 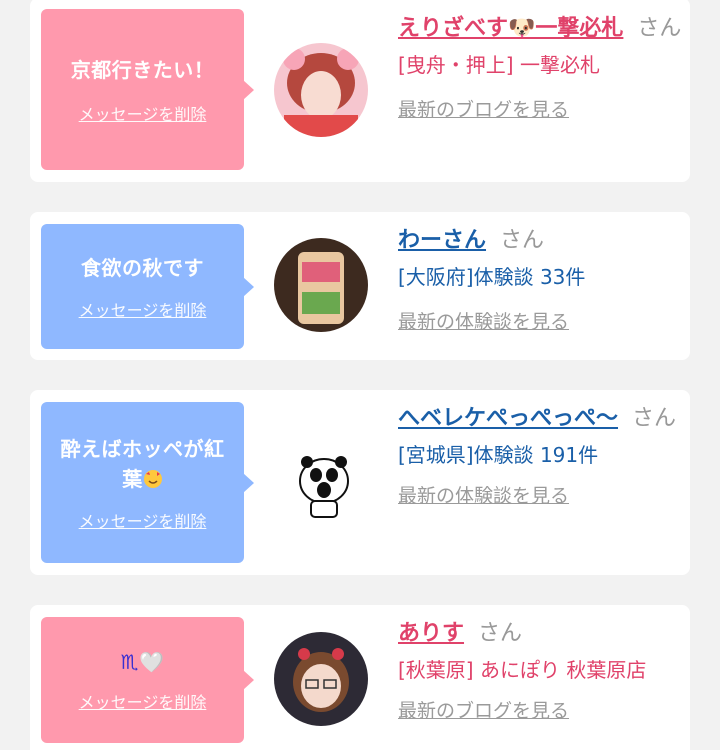 What do you see at coordinates (522, 670) in the screenshot?
I see `profile-subtitle: [秋葉原] あにぽり 秋葉原店` at bounding box center [522, 670].